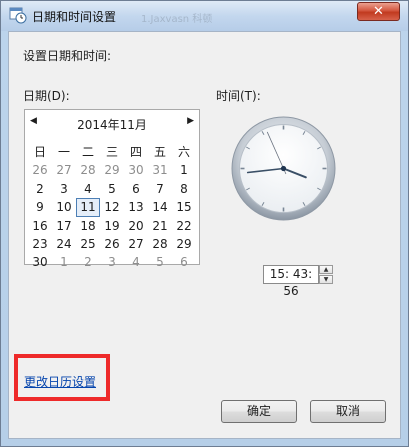 This screenshot has width=409, height=447. What do you see at coordinates (64, 244) in the screenshot?
I see `calendar-day: 24` at bounding box center [64, 244].